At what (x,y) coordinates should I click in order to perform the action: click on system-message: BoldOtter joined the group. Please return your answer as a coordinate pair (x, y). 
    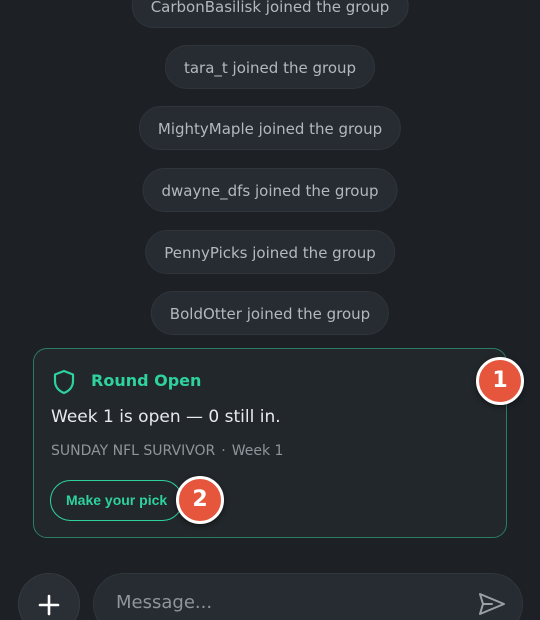
    Looking at the image, I should click on (270, 313).